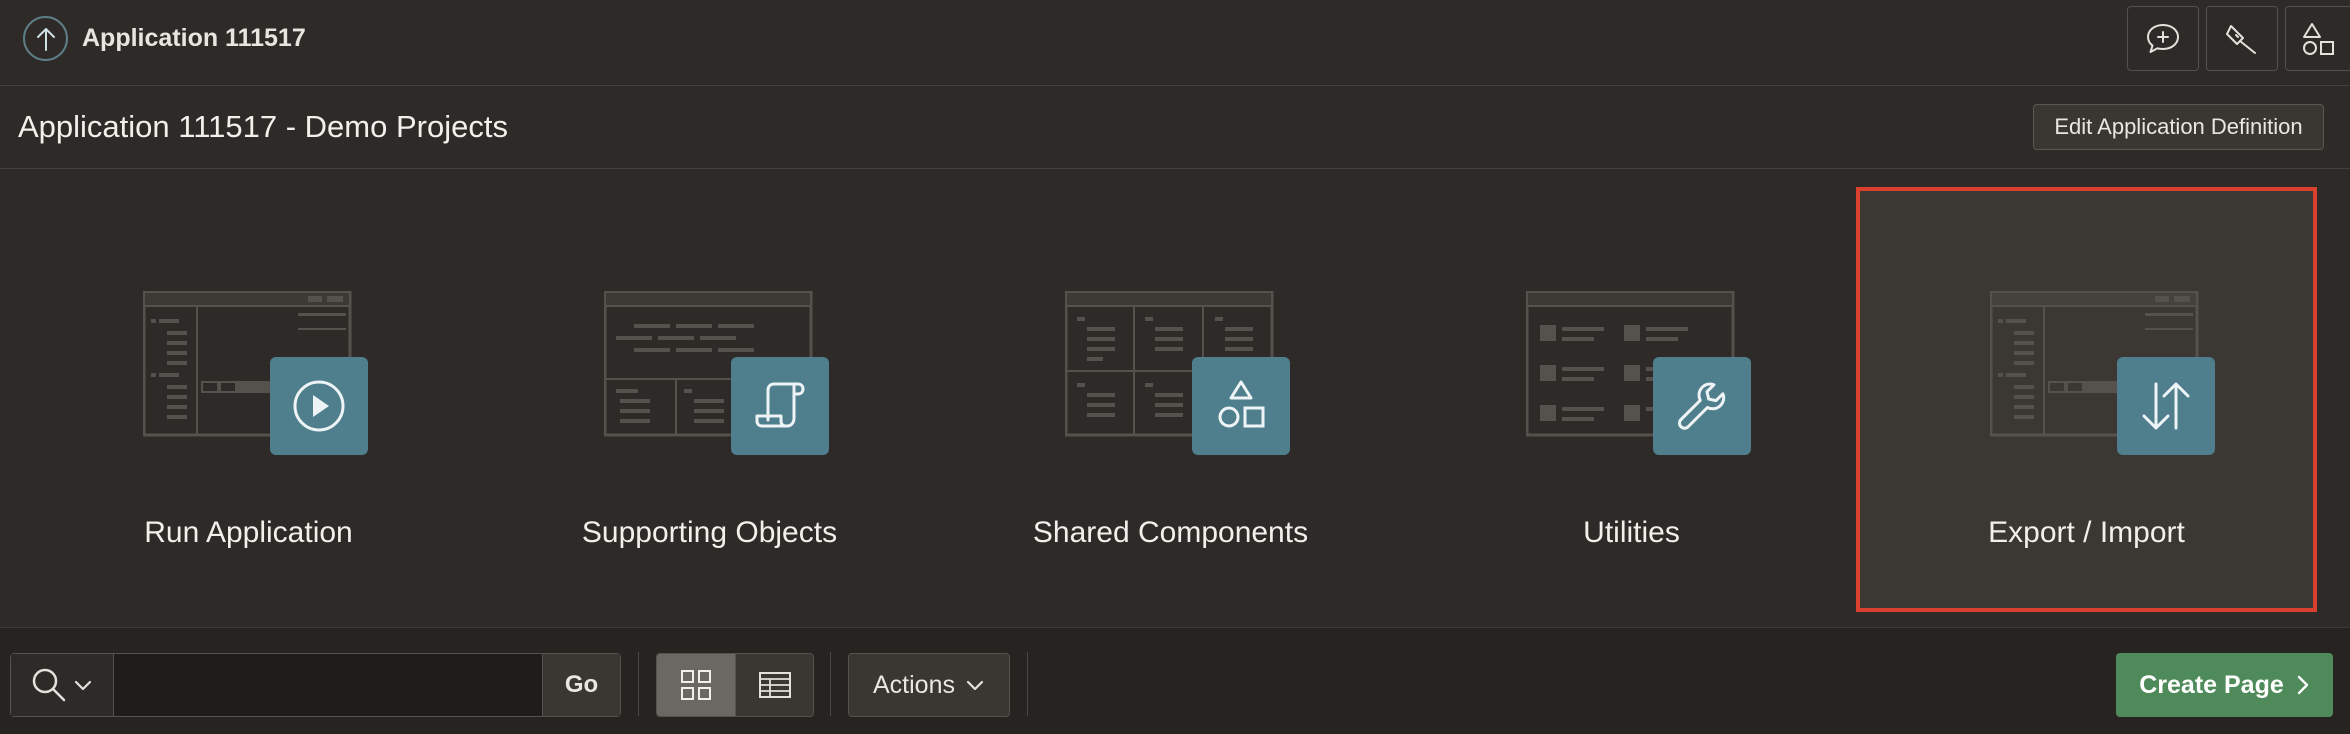  I want to click on report-view-button, so click(774, 685).